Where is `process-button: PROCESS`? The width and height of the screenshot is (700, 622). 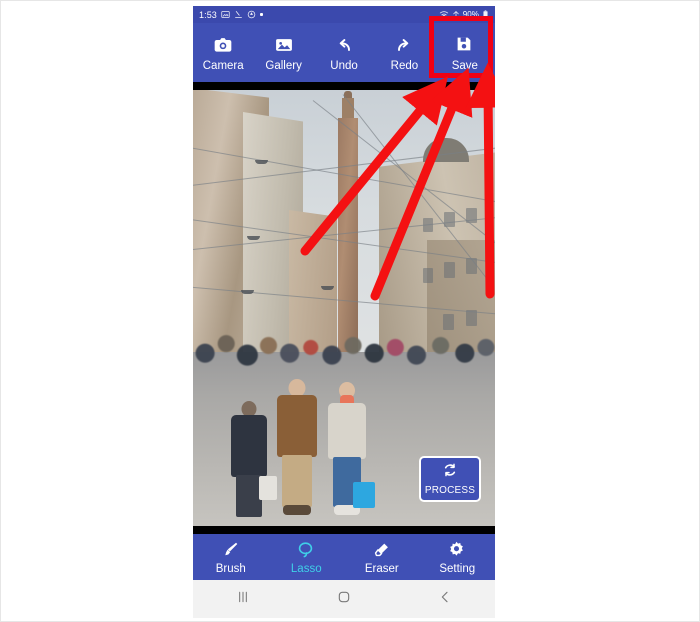
process-button: PROCESS is located at coordinates (450, 479).